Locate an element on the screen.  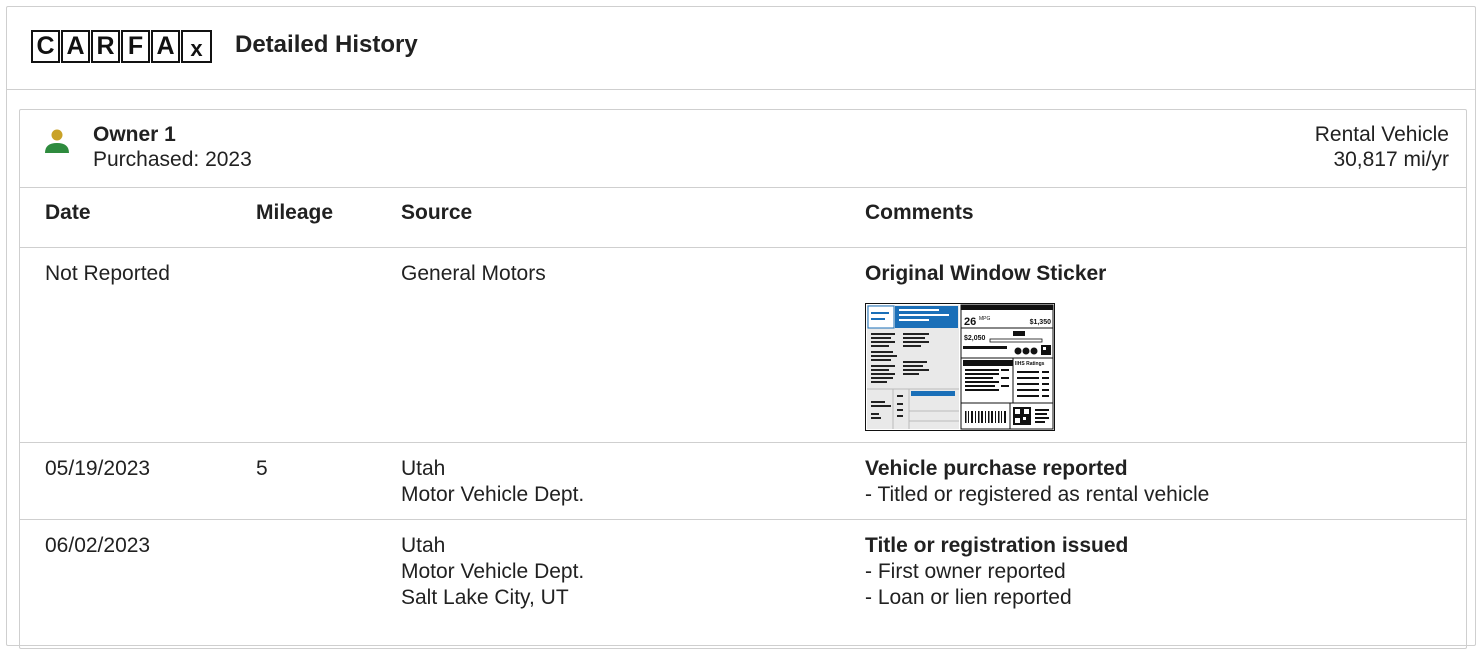
comment-item: - First owner reported is located at coordinates (965, 571).